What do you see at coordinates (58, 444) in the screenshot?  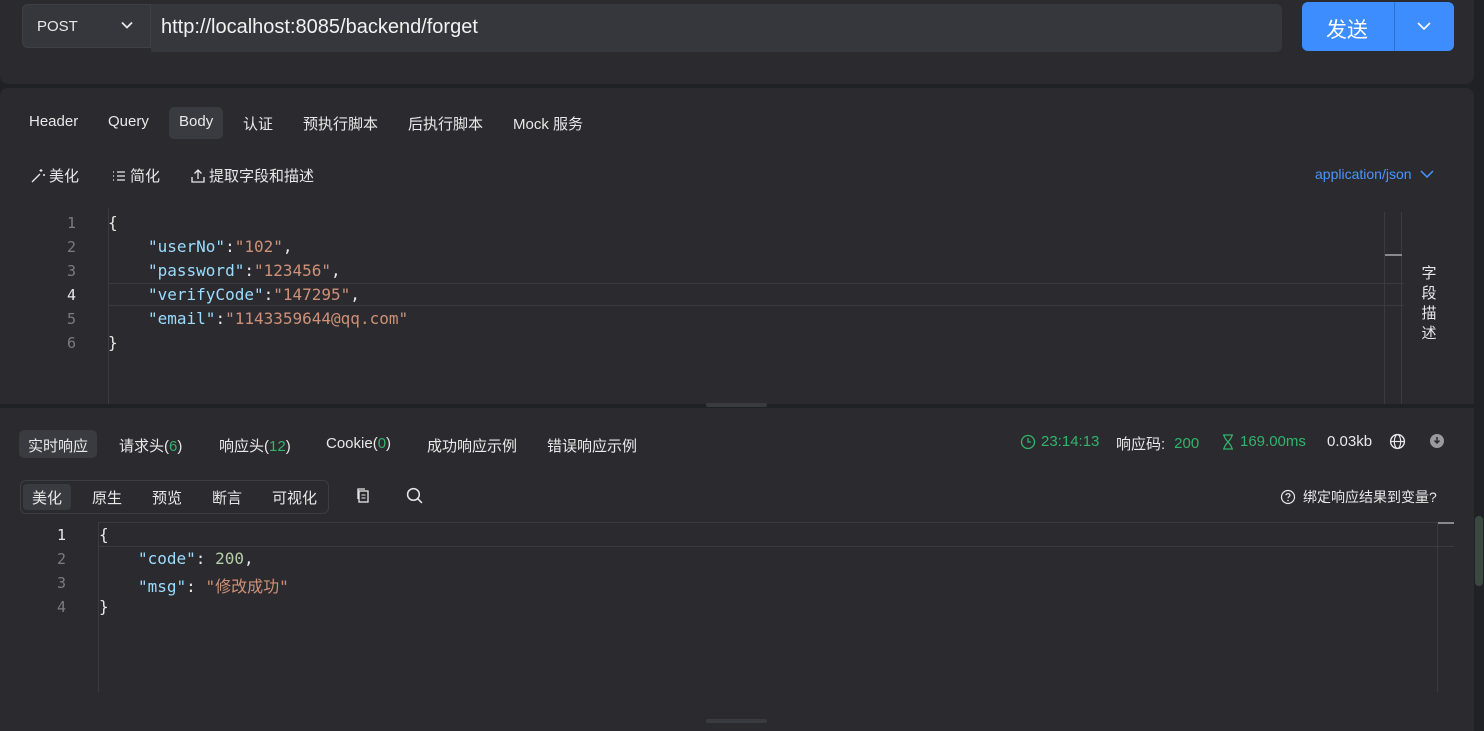 I see `tab-realtime-response: 实时响应` at bounding box center [58, 444].